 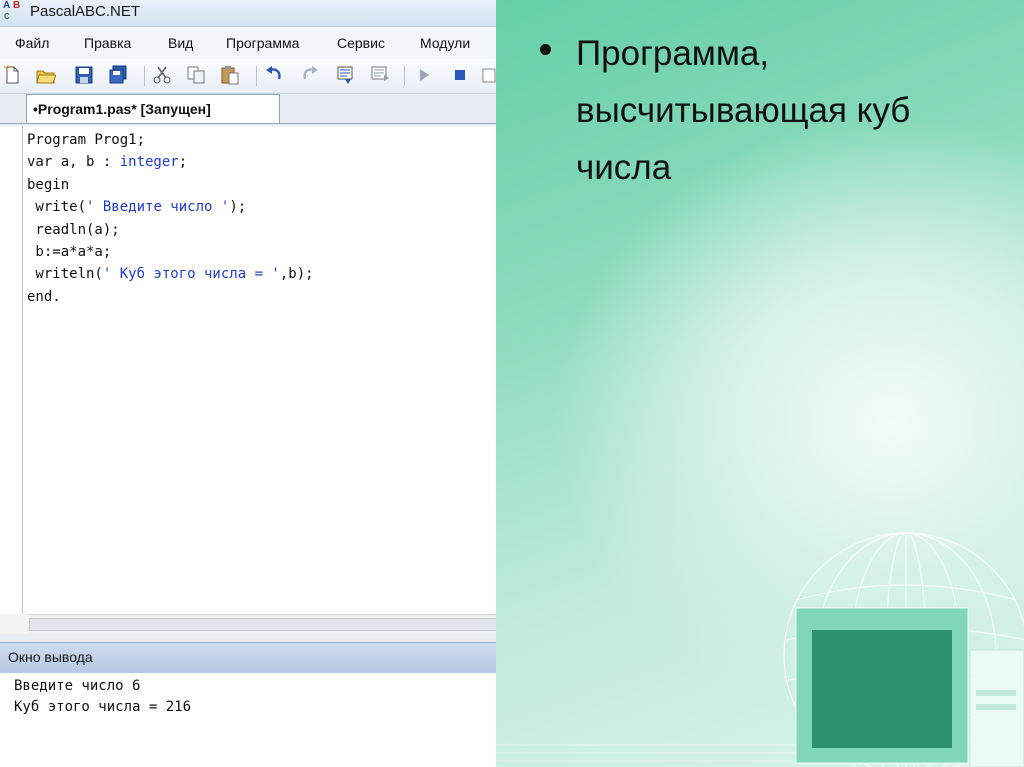 What do you see at coordinates (424, 75) in the screenshot?
I see `run-icon` at bounding box center [424, 75].